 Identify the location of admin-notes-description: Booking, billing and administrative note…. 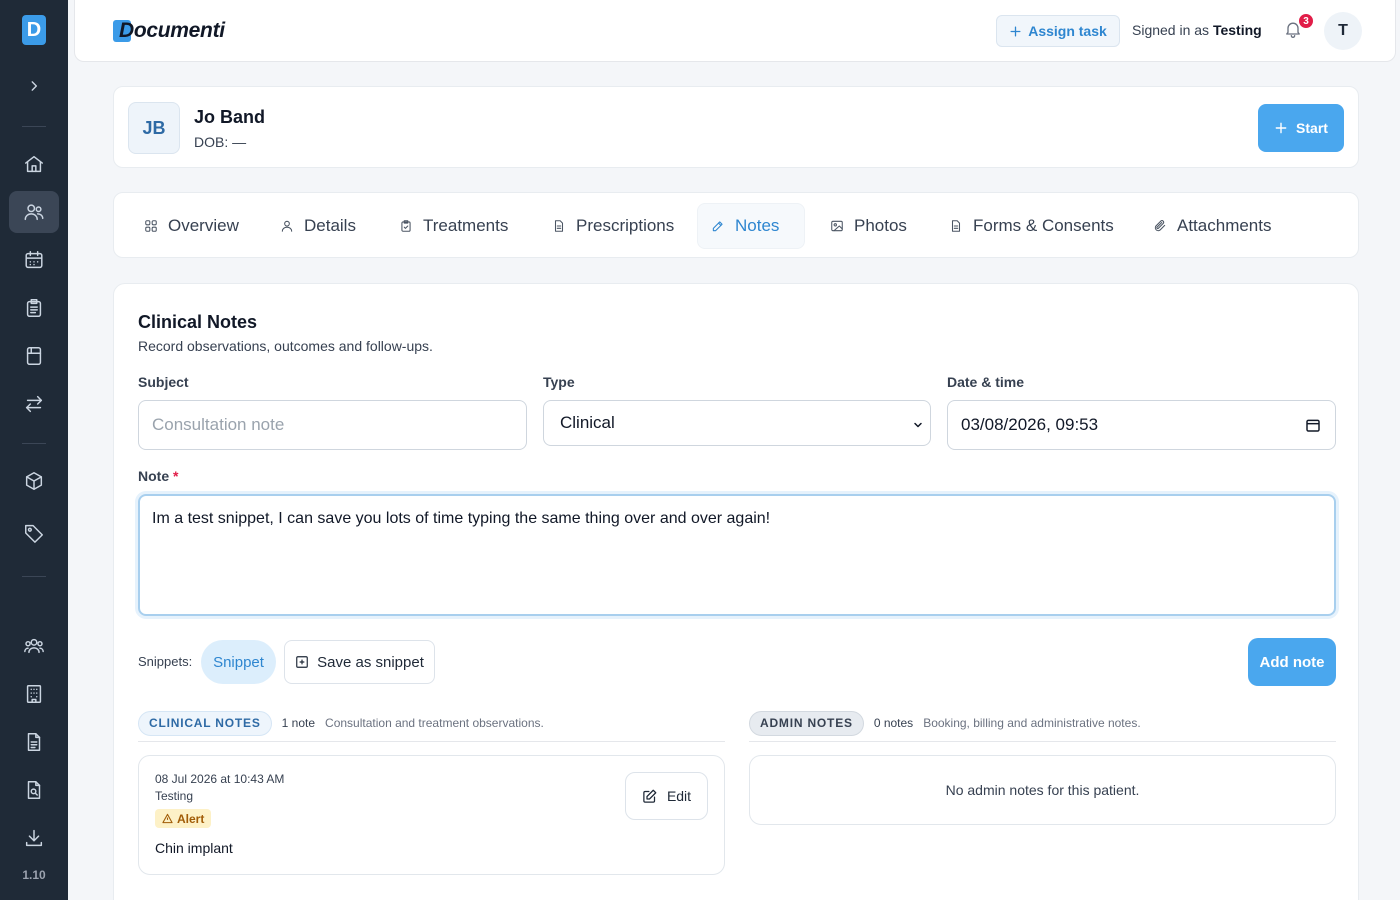
(1032, 723).